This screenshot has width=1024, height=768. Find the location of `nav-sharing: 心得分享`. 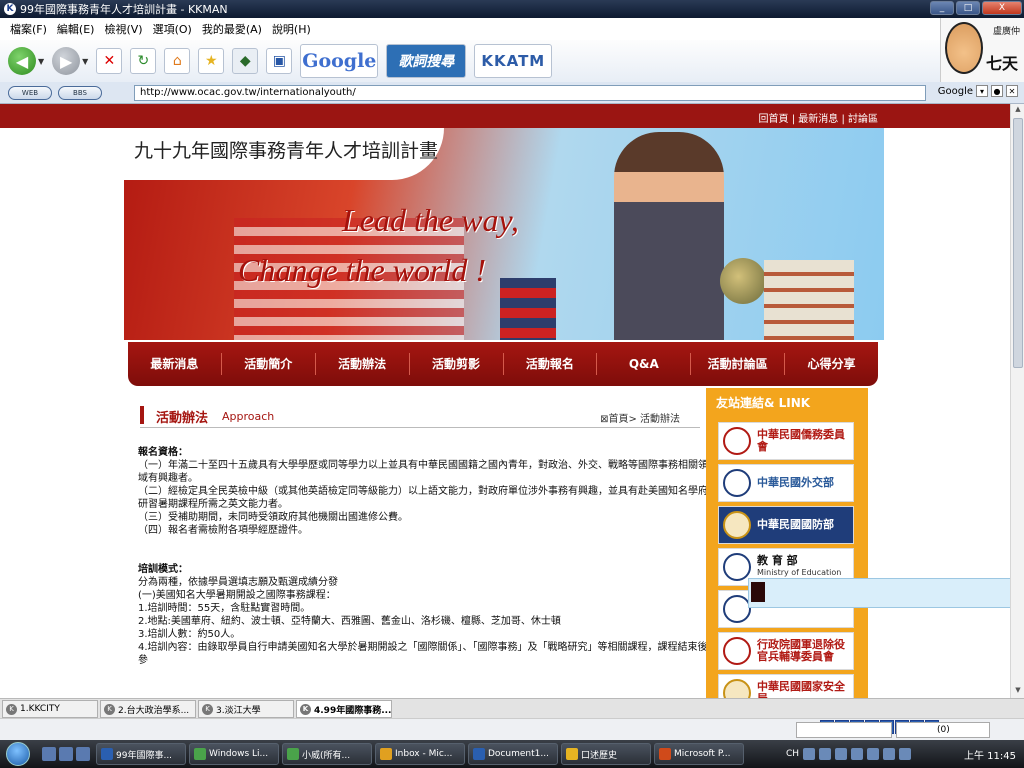

nav-sharing: 心得分享 is located at coordinates (831, 364).